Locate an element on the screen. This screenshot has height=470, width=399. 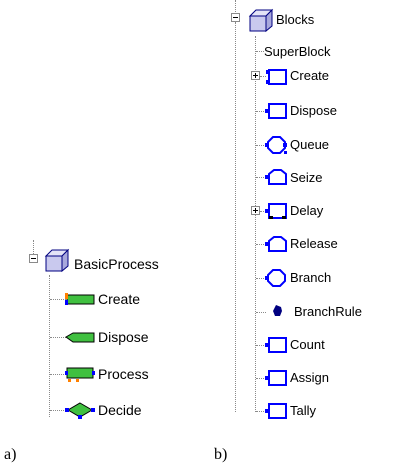
tree-item-superblock-label: SuperBlock is located at coordinates (297, 52).